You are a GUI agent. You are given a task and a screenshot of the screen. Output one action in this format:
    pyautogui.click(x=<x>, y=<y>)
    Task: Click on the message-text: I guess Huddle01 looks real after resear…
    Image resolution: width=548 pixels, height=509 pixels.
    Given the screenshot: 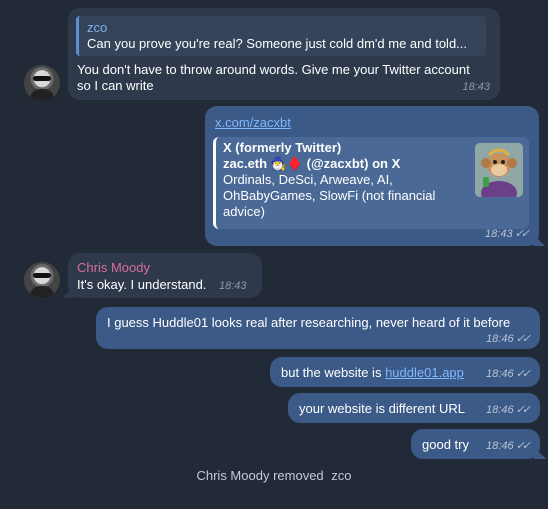 What is the action you would take?
    pyautogui.click(x=309, y=322)
    